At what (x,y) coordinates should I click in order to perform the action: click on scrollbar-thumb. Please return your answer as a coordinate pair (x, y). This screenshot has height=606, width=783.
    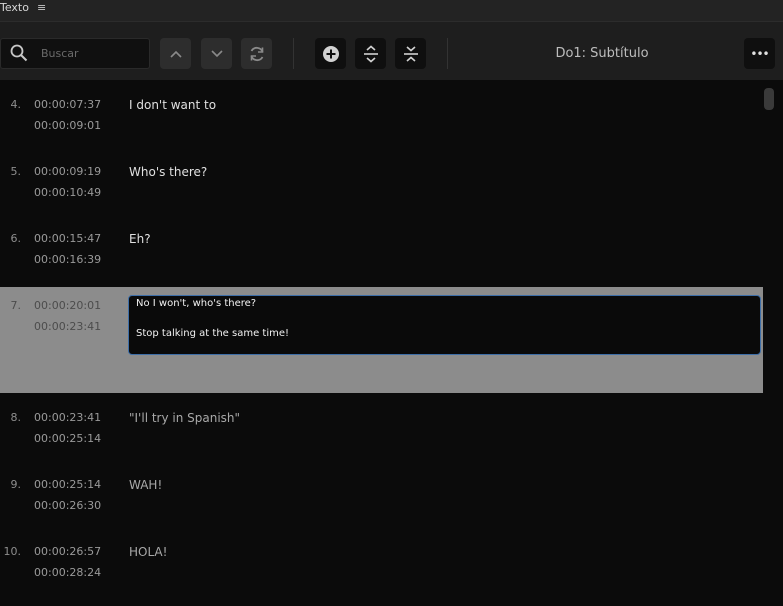
    Looking at the image, I should click on (769, 99).